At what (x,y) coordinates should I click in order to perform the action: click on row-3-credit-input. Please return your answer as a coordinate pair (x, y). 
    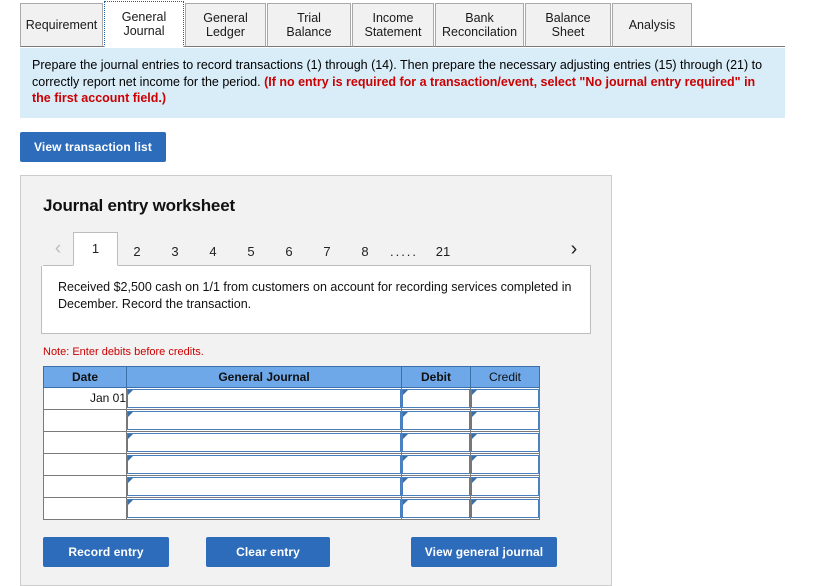
    Looking at the image, I should click on (505, 442).